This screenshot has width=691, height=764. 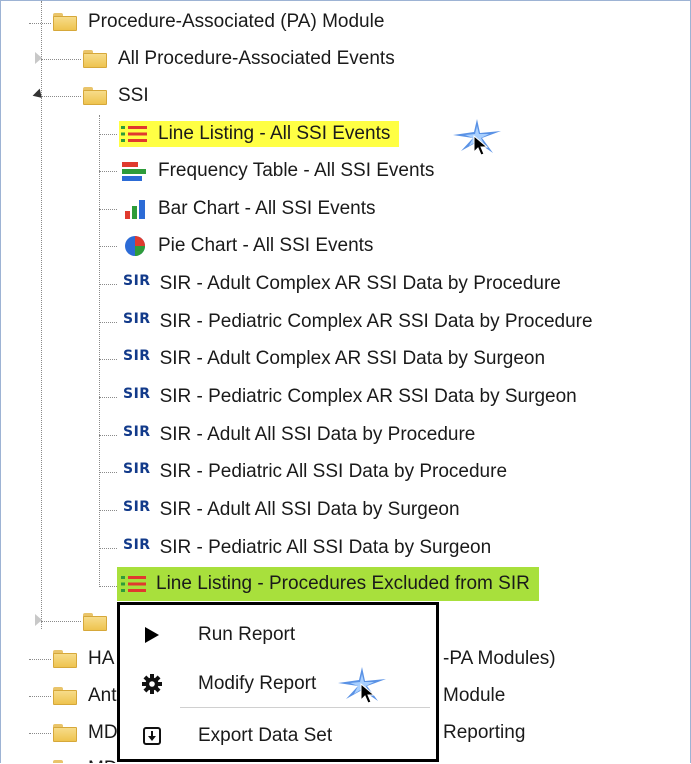 I want to click on report-bar-chart-all-ssi: Bar Chart - All SSI Events, so click(x=249, y=209).